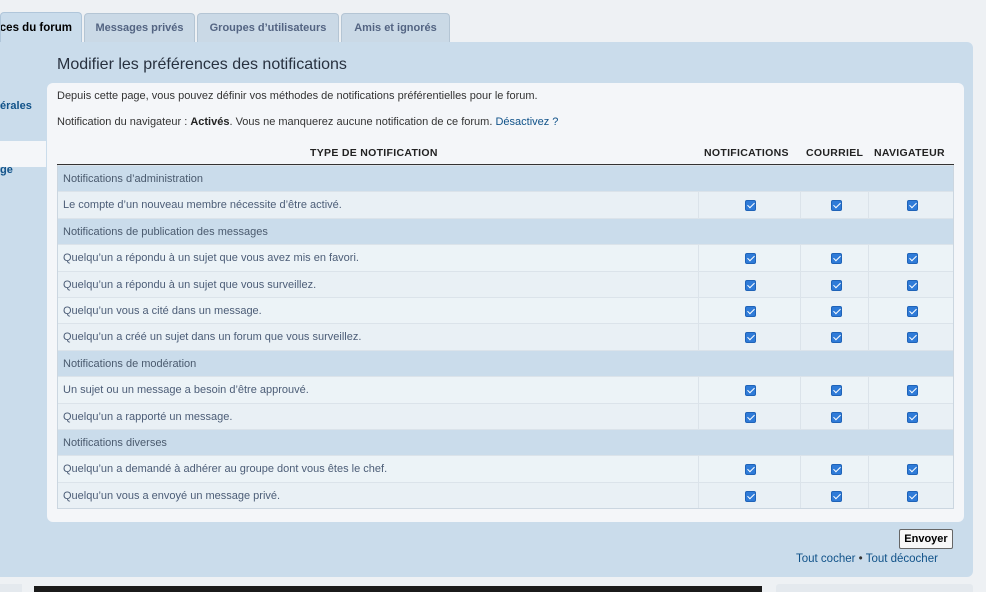 This screenshot has width=986, height=592. I want to click on sidebar-item-general: érales, so click(23, 106).